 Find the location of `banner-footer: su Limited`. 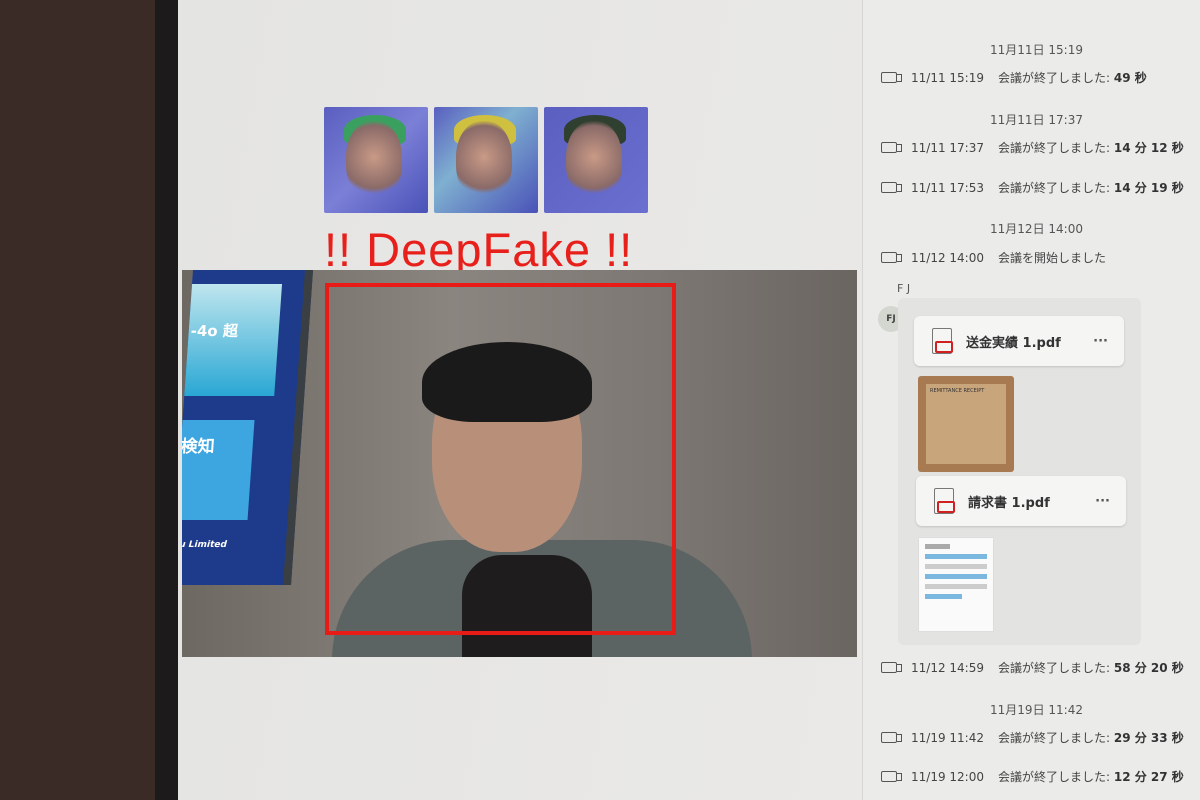

banner-footer: su Limited is located at coordinates (205, 545).